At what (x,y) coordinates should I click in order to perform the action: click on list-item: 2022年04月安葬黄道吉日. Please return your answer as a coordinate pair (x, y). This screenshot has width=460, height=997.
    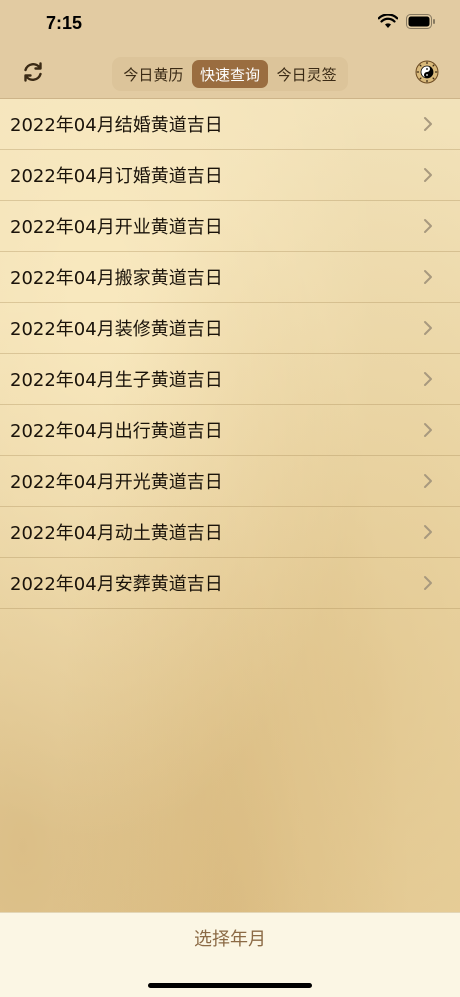
    Looking at the image, I should click on (230, 583).